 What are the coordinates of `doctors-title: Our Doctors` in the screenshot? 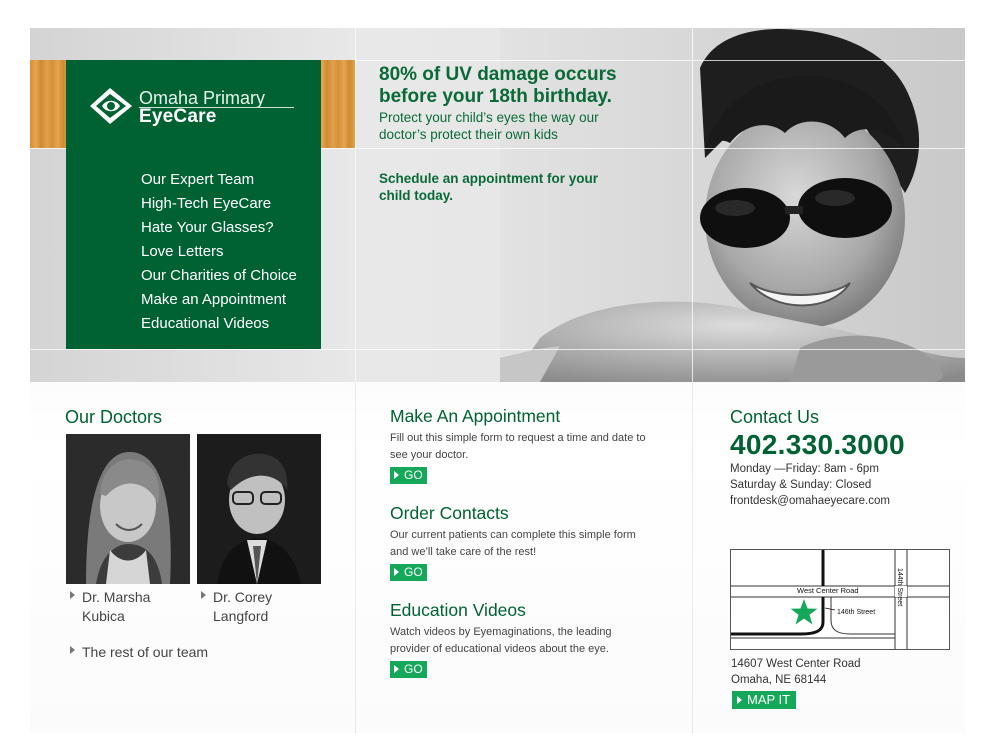 It's located at (114, 417).